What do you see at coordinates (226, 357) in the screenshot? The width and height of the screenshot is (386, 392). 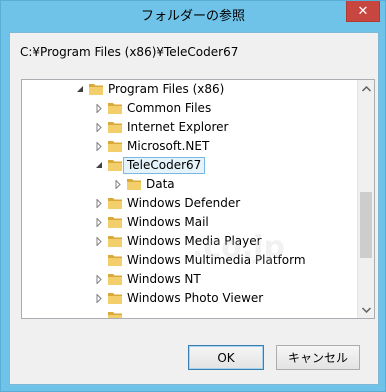 I see `ok-button: OK` at bounding box center [226, 357].